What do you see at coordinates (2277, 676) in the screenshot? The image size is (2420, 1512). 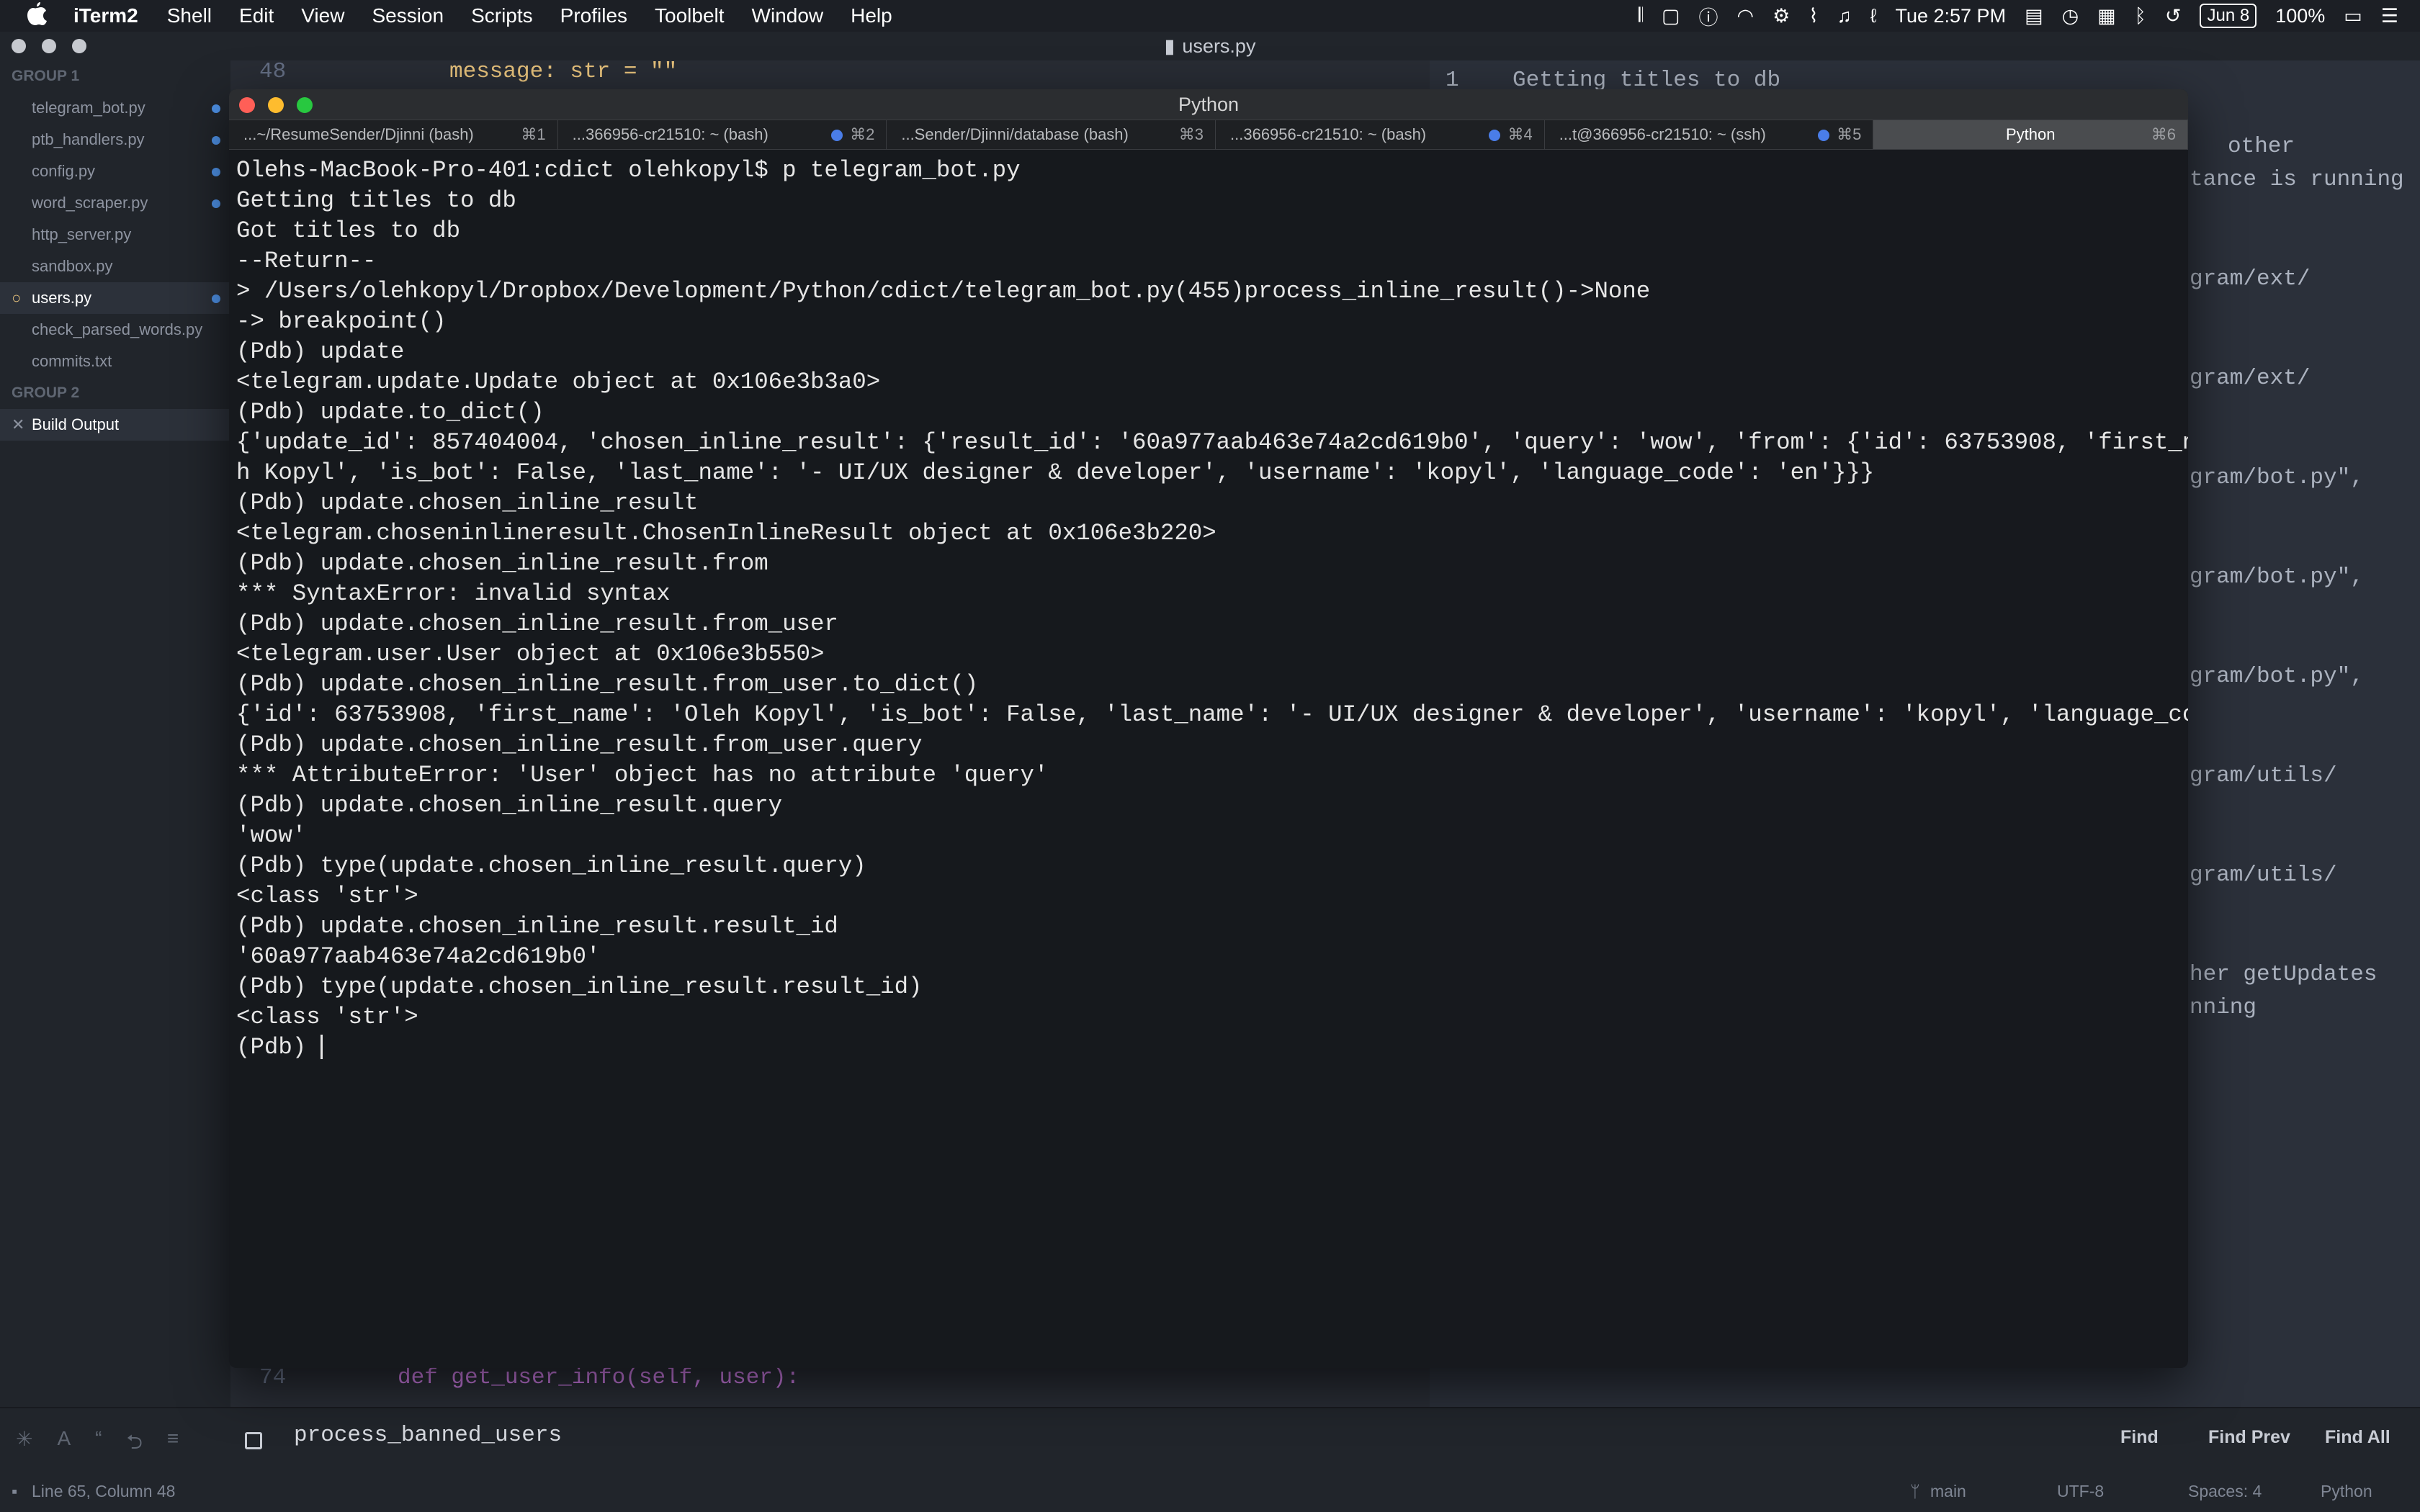 I see `output-line: gram/bot.py",` at bounding box center [2277, 676].